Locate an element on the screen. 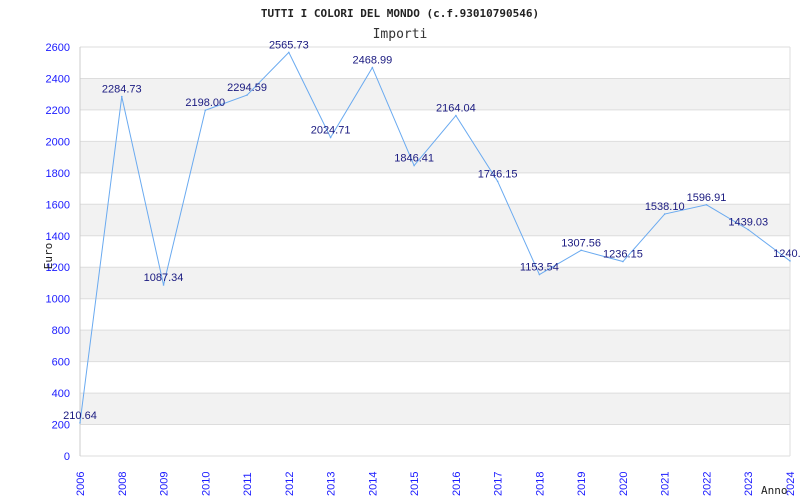 Image resolution: width=800 pixels, height=500 pixels. x-axis-label: Anno is located at coordinates (774, 490).